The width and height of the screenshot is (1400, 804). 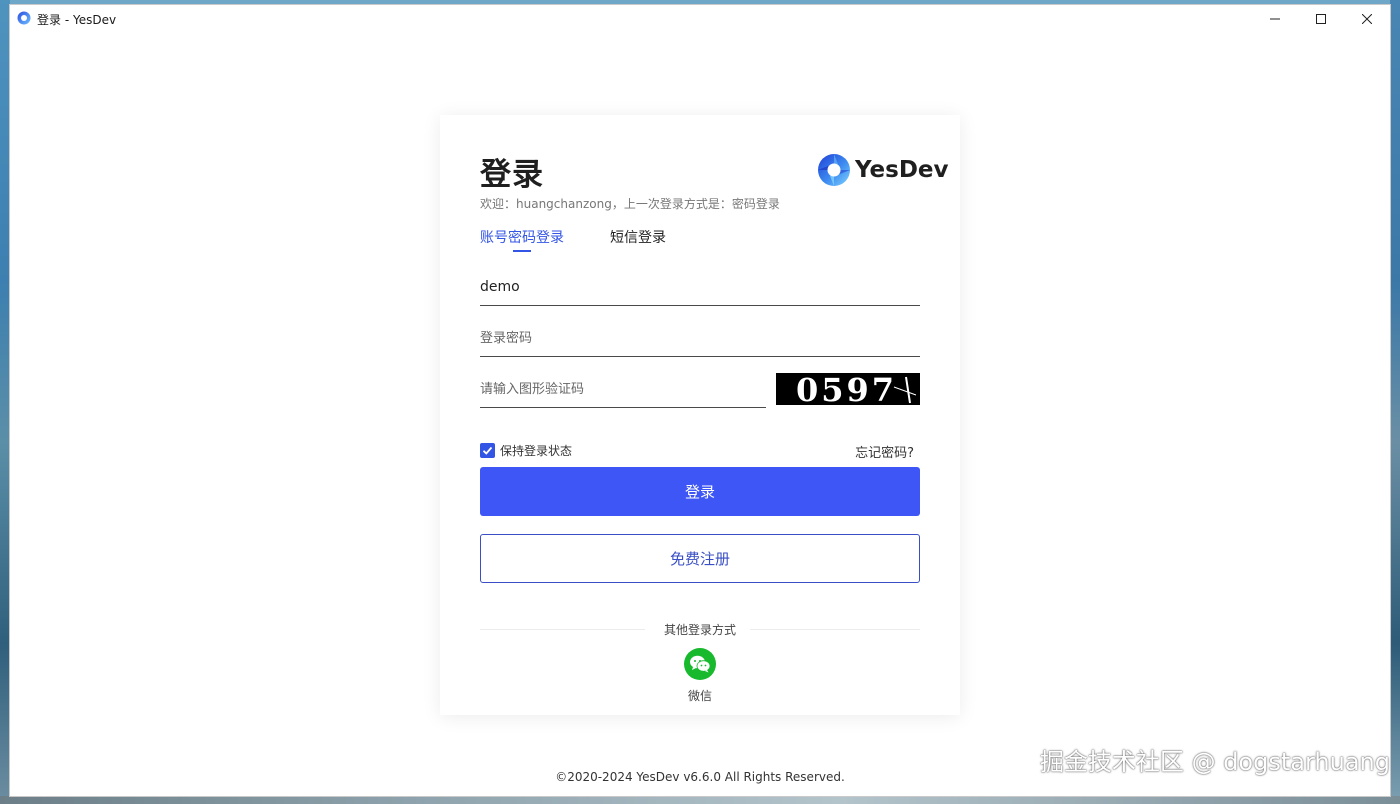 What do you see at coordinates (24, 18) in the screenshot?
I see `app-logo-icon` at bounding box center [24, 18].